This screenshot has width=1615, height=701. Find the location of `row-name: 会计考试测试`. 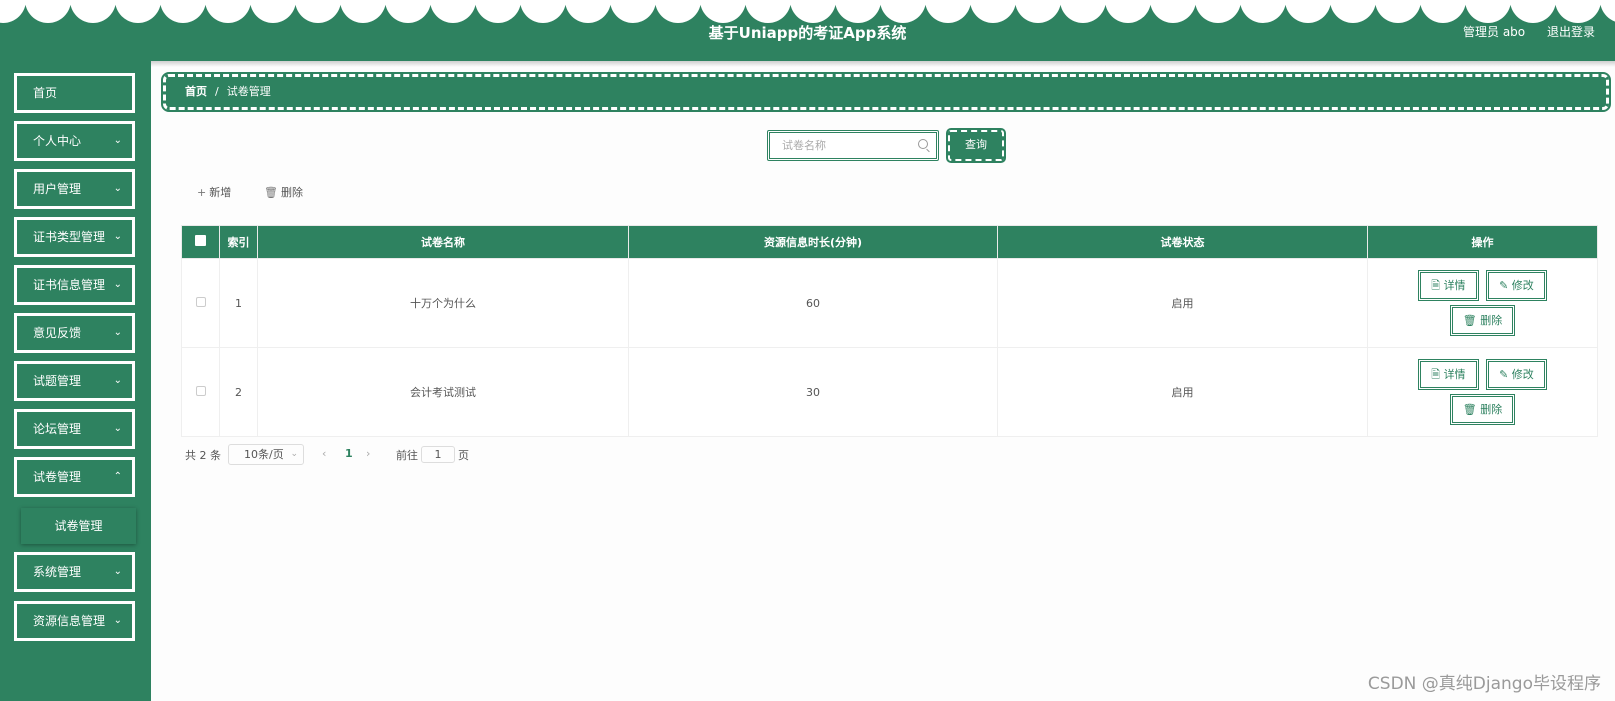

row-name: 会计考试测试 is located at coordinates (443, 392).